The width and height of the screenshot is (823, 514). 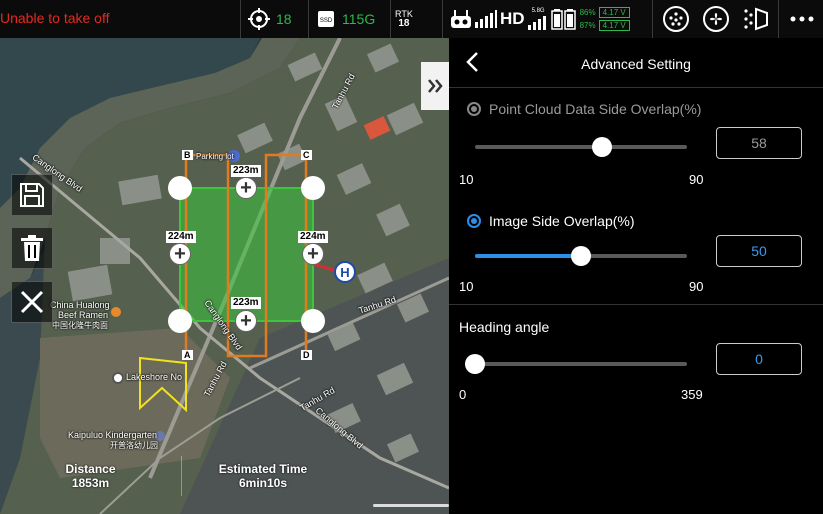 I want to click on place-label: 开普洛幼儿园, so click(x=134, y=445).